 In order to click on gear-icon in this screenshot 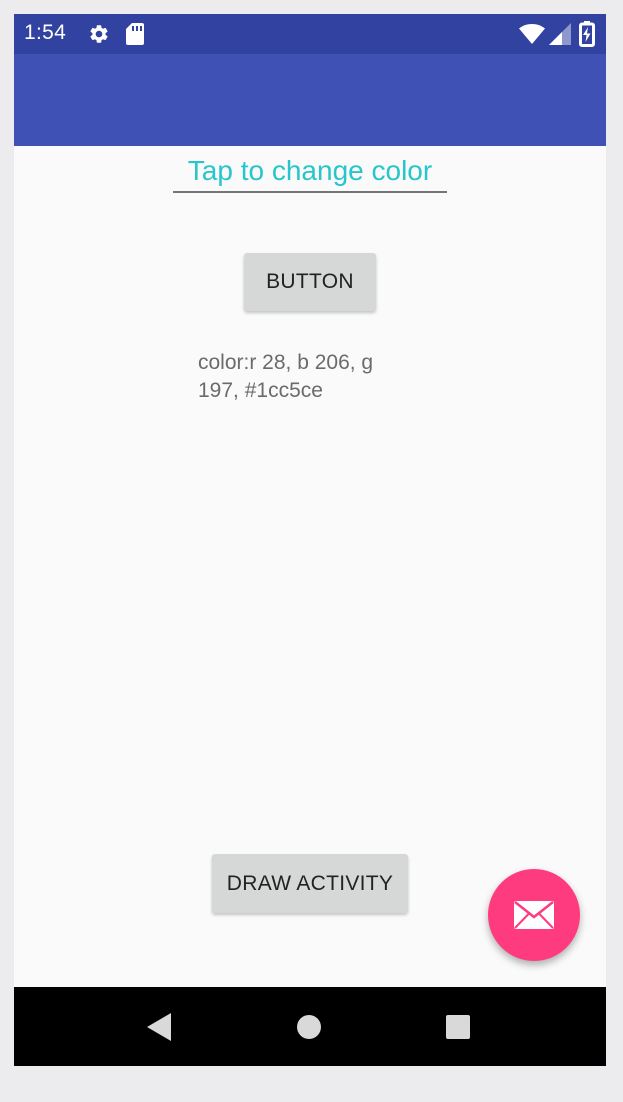, I will do `click(99, 34)`.